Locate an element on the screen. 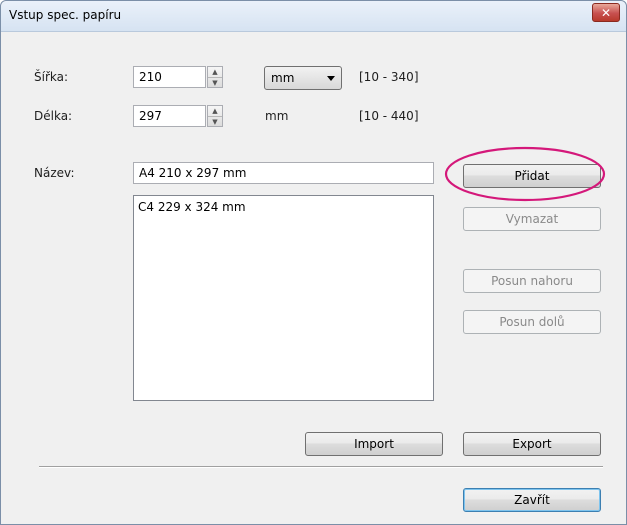 The image size is (627, 525). length-unit: mm is located at coordinates (277, 116).